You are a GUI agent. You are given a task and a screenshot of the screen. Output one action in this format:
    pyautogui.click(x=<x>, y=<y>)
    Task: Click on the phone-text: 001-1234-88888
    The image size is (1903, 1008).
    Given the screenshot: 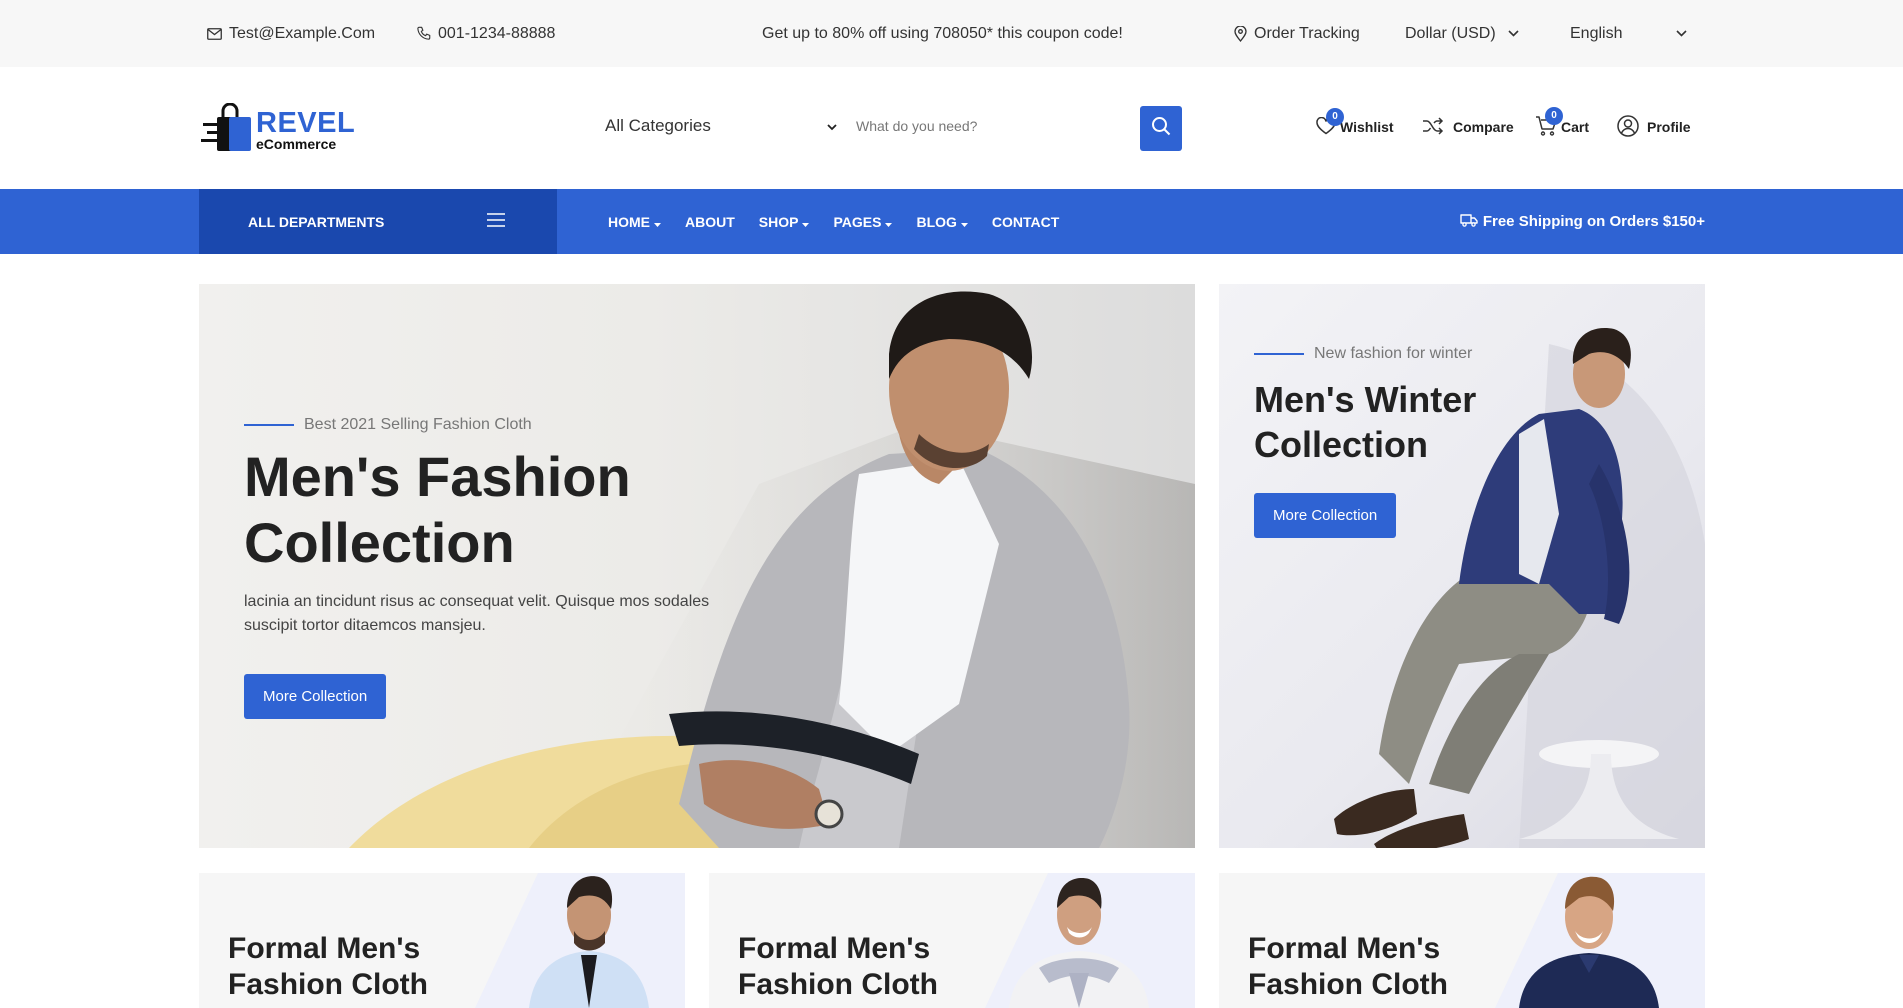 What is the action you would take?
    pyautogui.click(x=497, y=33)
    